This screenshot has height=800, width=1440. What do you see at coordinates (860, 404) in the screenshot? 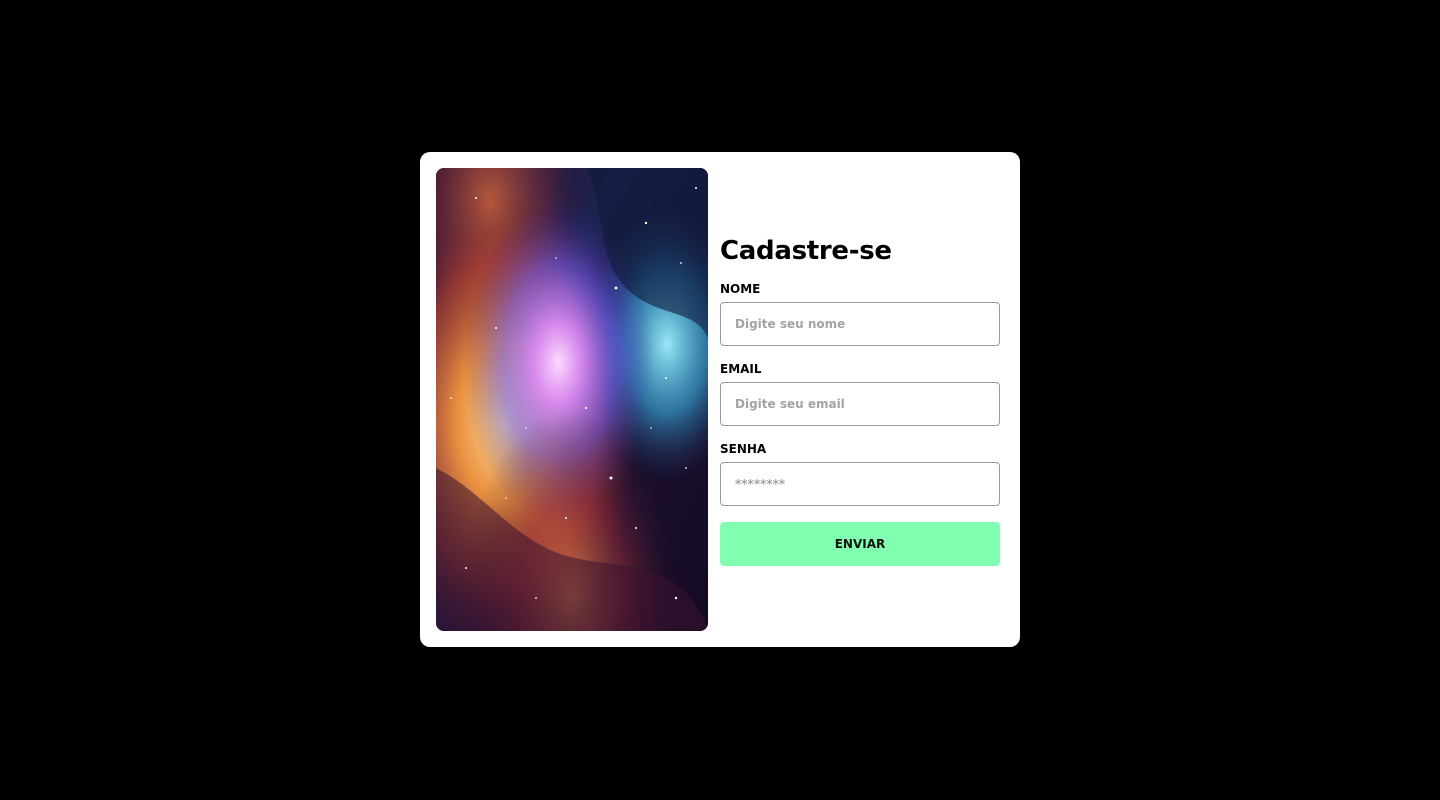
I see `email-input` at bounding box center [860, 404].